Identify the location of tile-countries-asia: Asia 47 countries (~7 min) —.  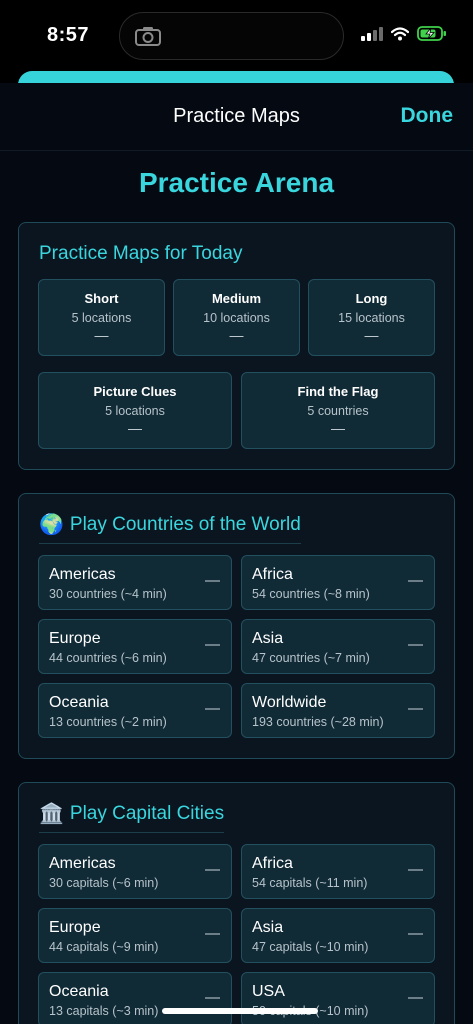
(338, 646).